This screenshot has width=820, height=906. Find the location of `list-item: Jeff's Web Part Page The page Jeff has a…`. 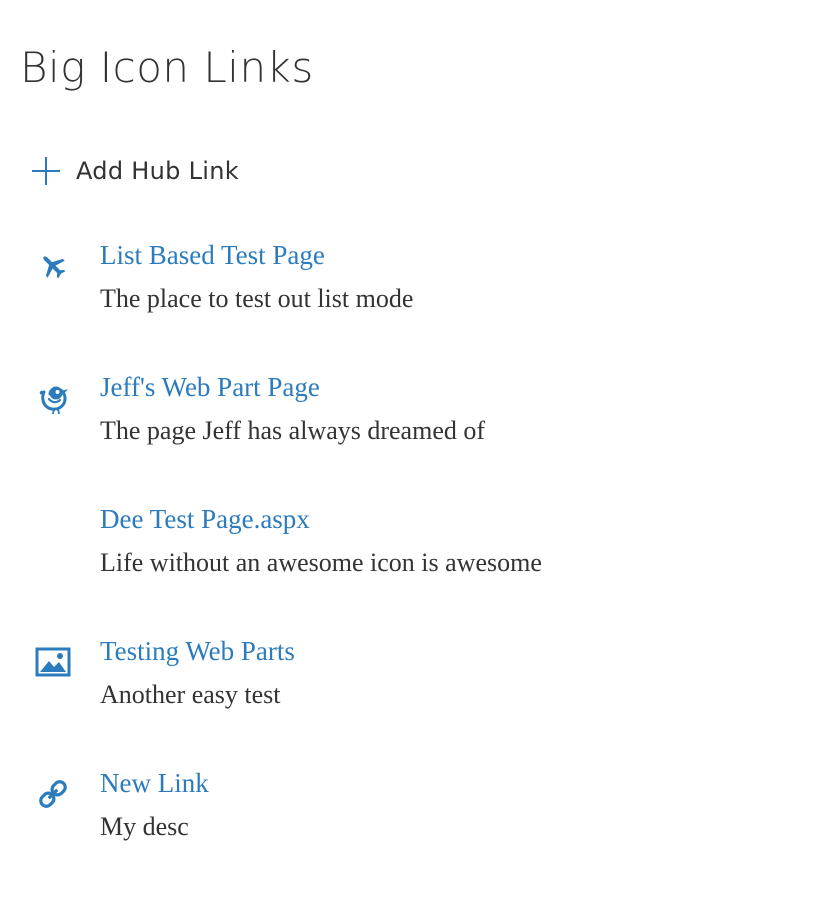

list-item: Jeff's Web Part Page The page Jeff has a… is located at coordinates (410, 430).